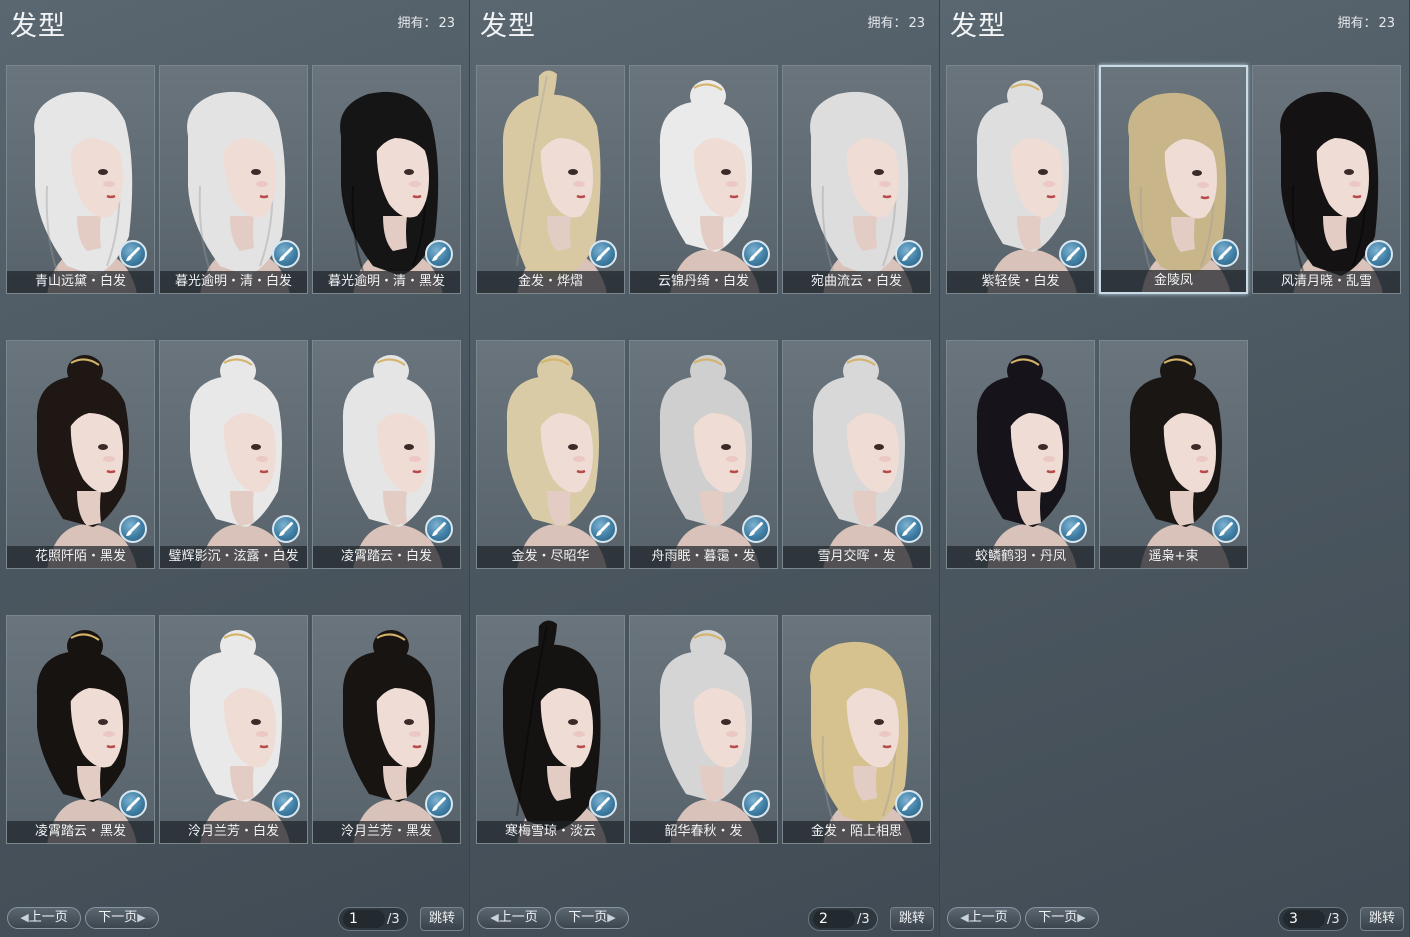 The height and width of the screenshot is (937, 1410). I want to click on hairstyle-card: 暮光逾明・清・白发, so click(233, 179).